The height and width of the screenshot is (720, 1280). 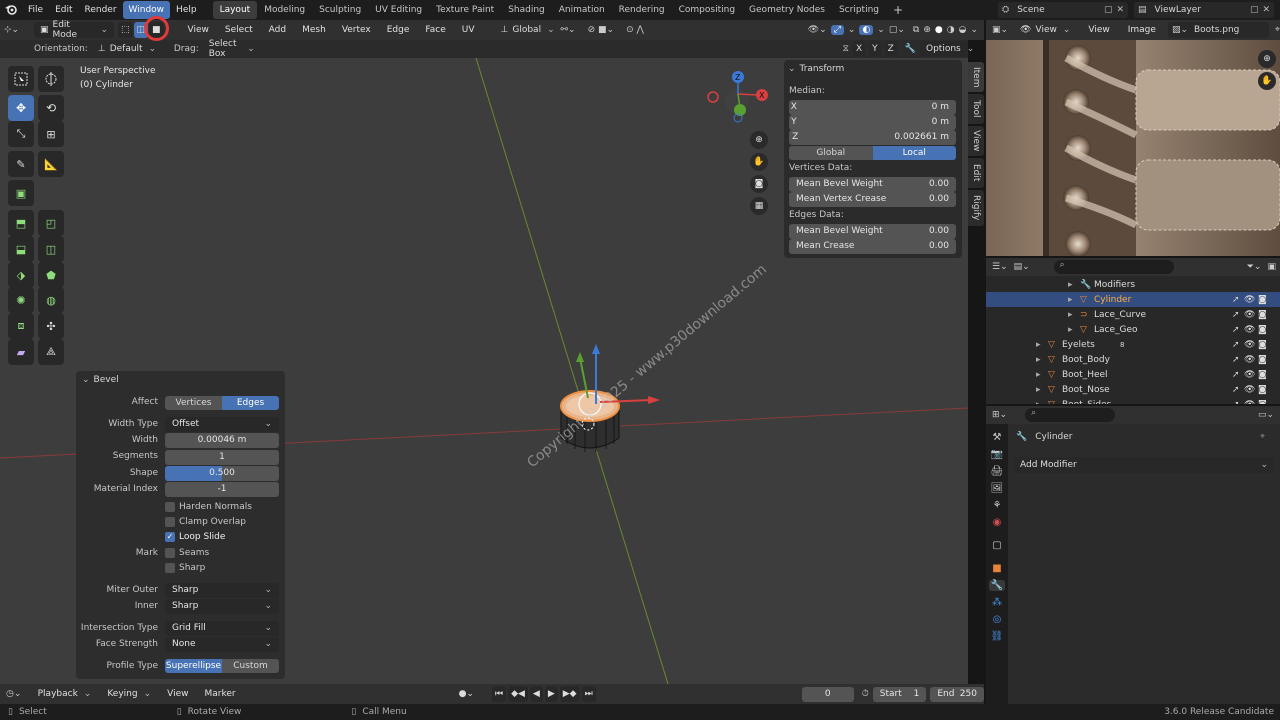 What do you see at coordinates (957, 694) in the screenshot?
I see `end-frame-field: End 250` at bounding box center [957, 694].